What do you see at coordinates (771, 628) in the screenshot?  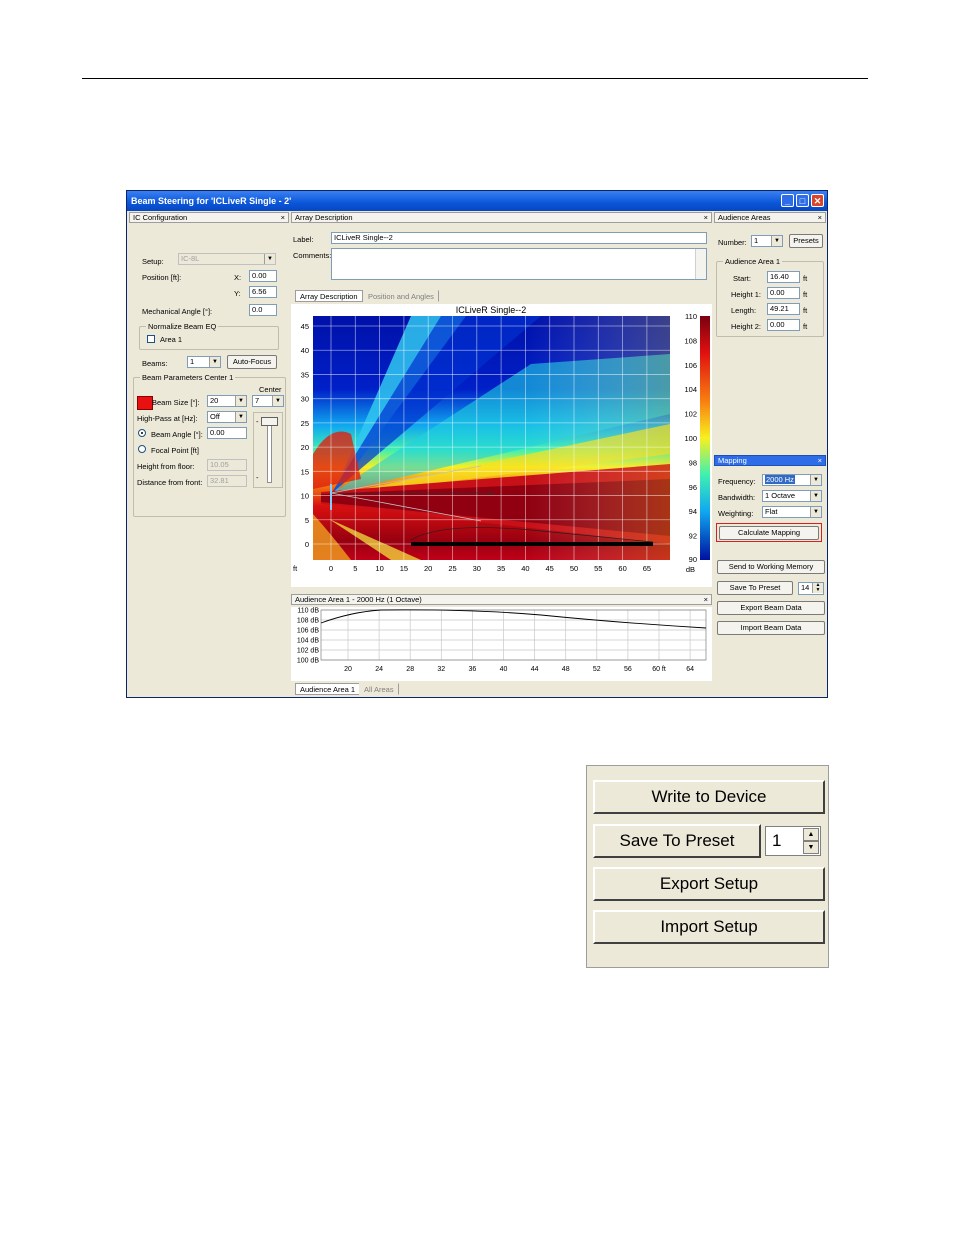 I see `import-beam-data-button: Import Beam Data` at bounding box center [771, 628].